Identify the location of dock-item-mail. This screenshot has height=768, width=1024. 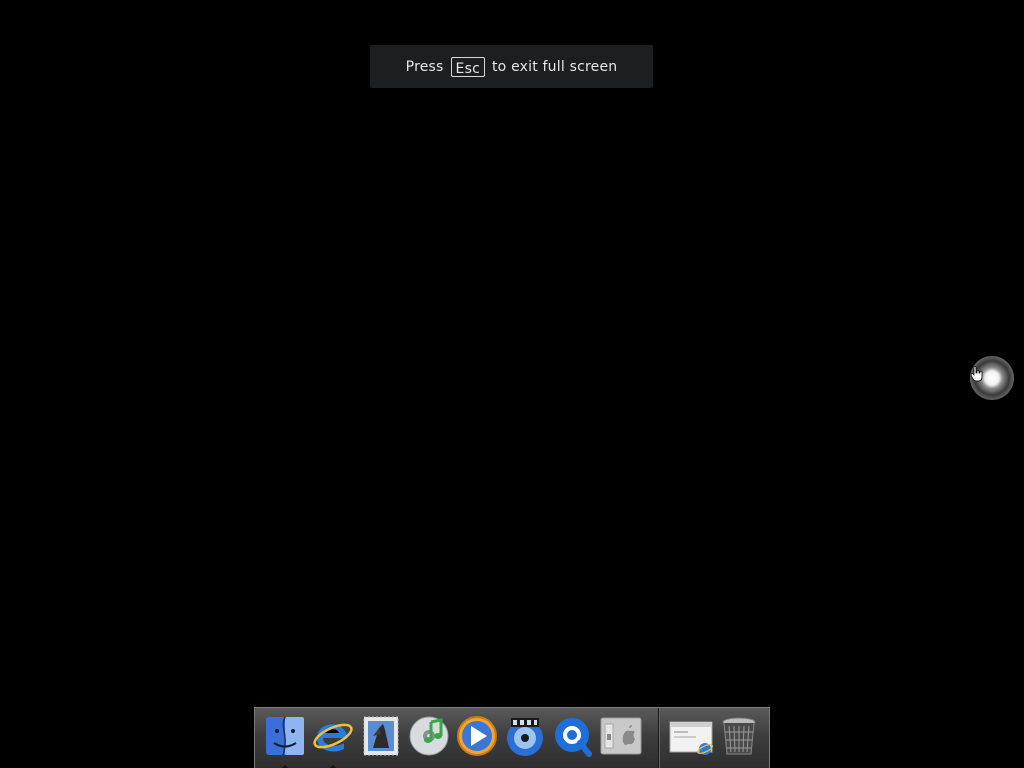
(381, 736).